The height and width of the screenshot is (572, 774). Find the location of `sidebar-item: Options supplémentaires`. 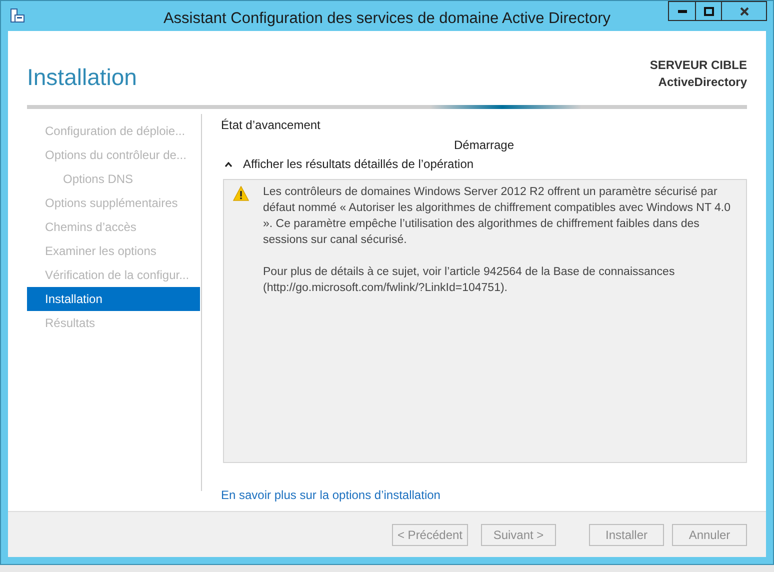

sidebar-item: Options supplémentaires is located at coordinates (113, 202).